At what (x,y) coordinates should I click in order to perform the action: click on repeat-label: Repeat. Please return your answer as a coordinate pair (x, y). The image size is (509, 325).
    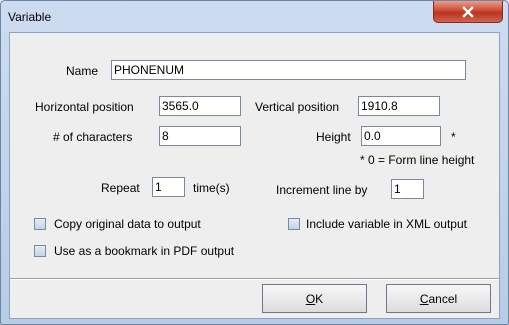
    Looking at the image, I should click on (120, 188).